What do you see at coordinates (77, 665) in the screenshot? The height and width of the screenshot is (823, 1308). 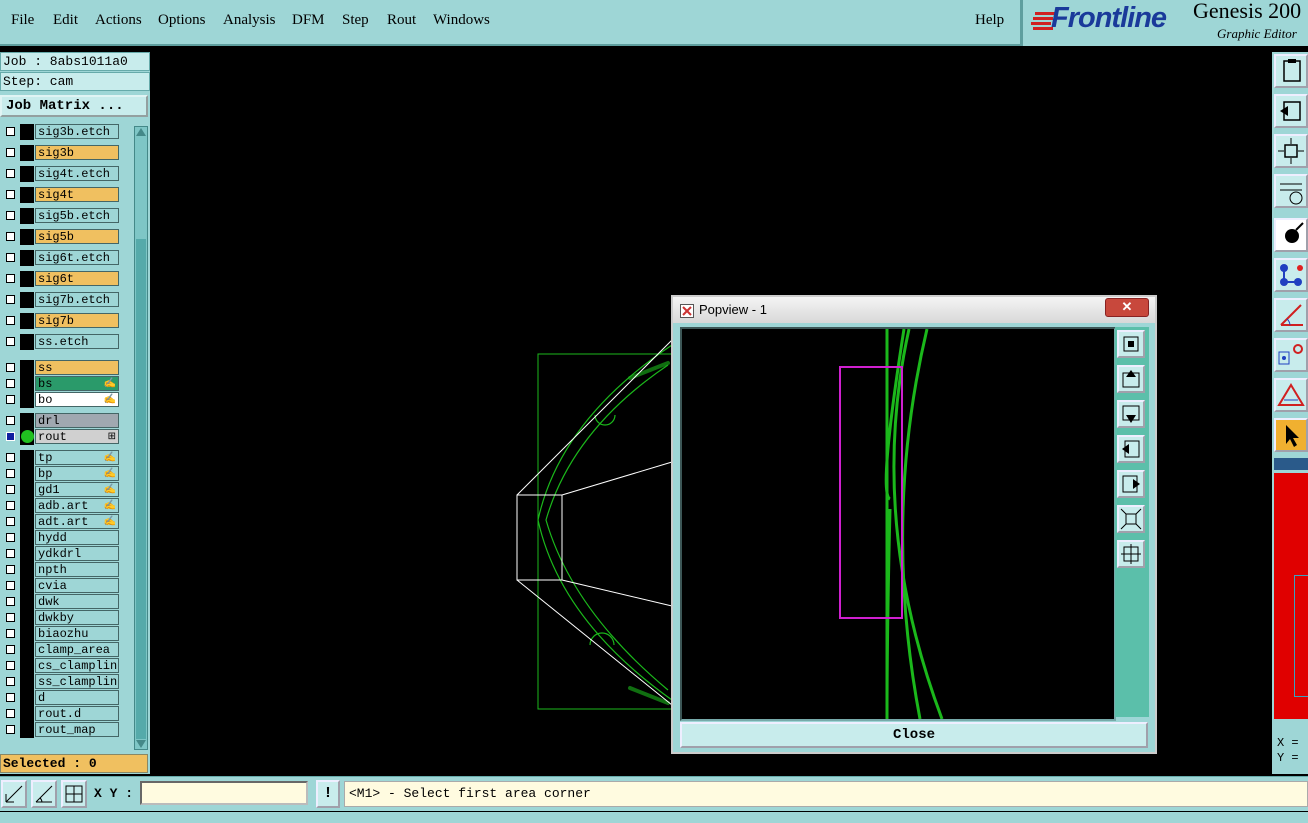 I see `layer-name: cs_clampline` at bounding box center [77, 665].